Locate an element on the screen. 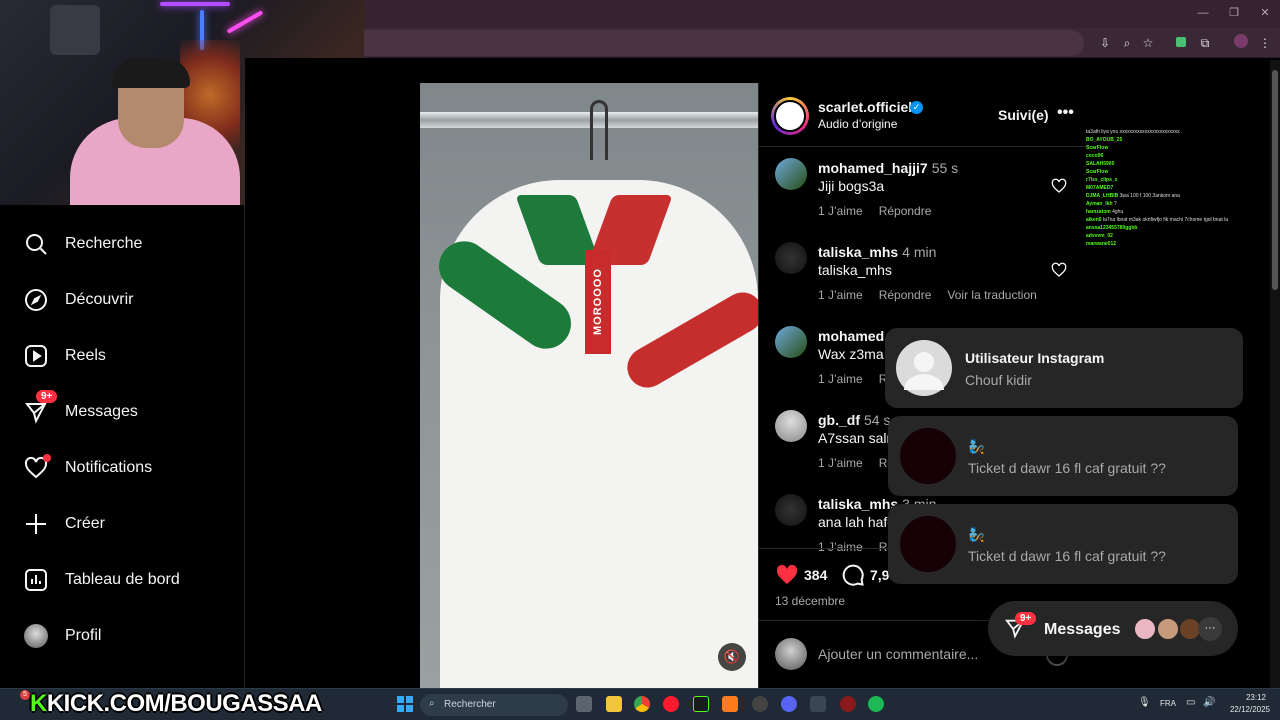 The image size is (1280, 720). network-icon: ▭ is located at coordinates (1190, 702).